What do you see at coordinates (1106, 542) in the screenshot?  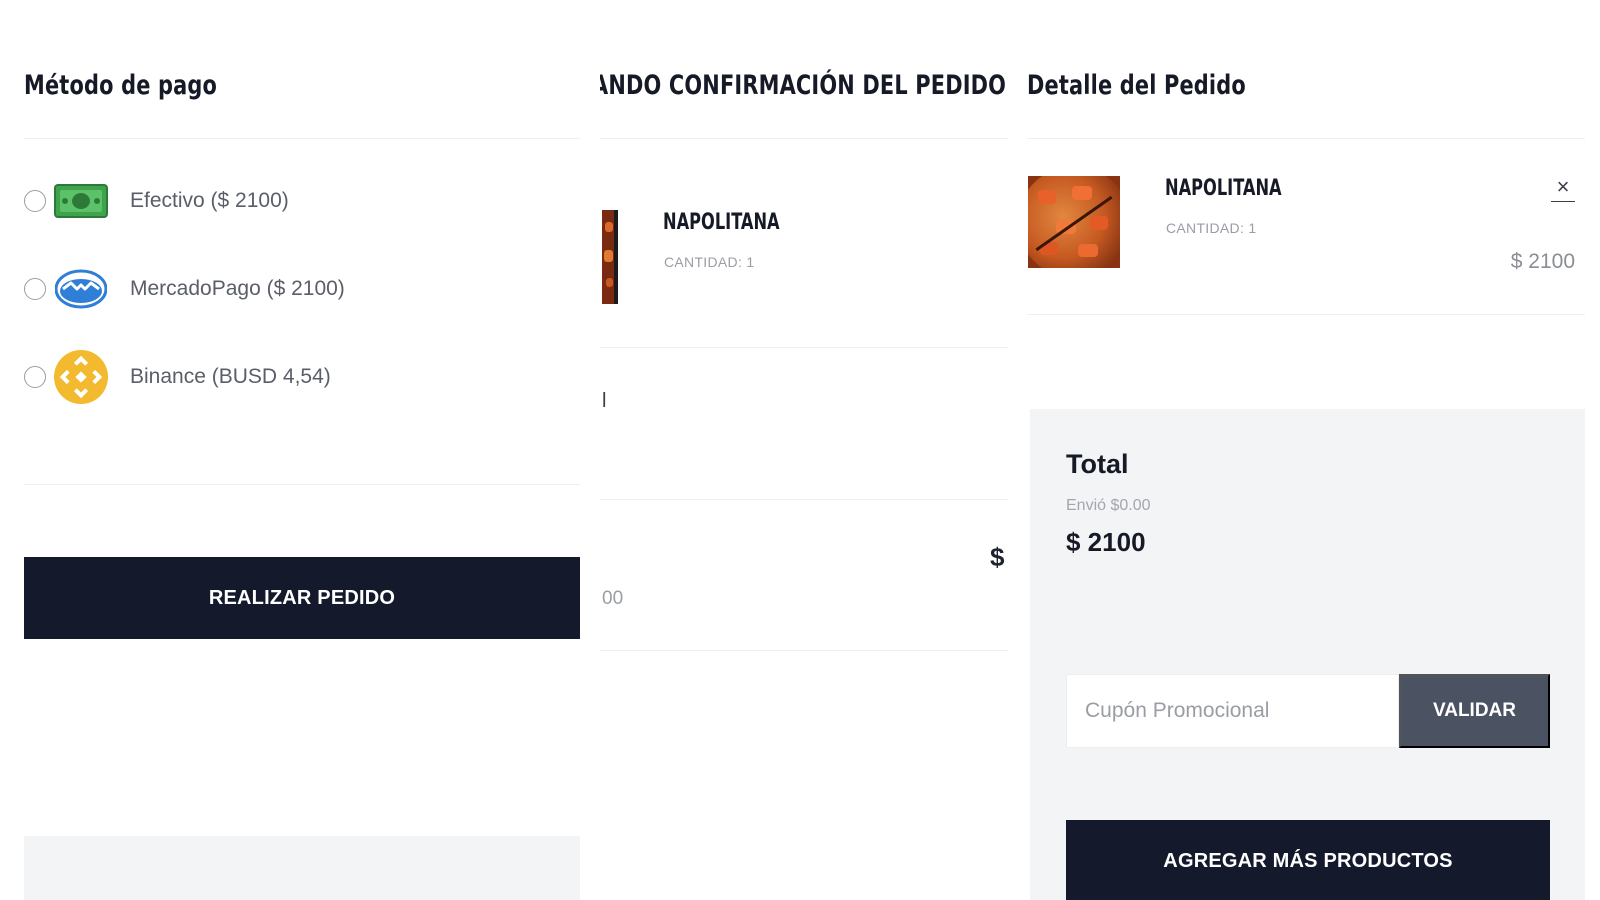 I see `total-value: $ 2100` at bounding box center [1106, 542].